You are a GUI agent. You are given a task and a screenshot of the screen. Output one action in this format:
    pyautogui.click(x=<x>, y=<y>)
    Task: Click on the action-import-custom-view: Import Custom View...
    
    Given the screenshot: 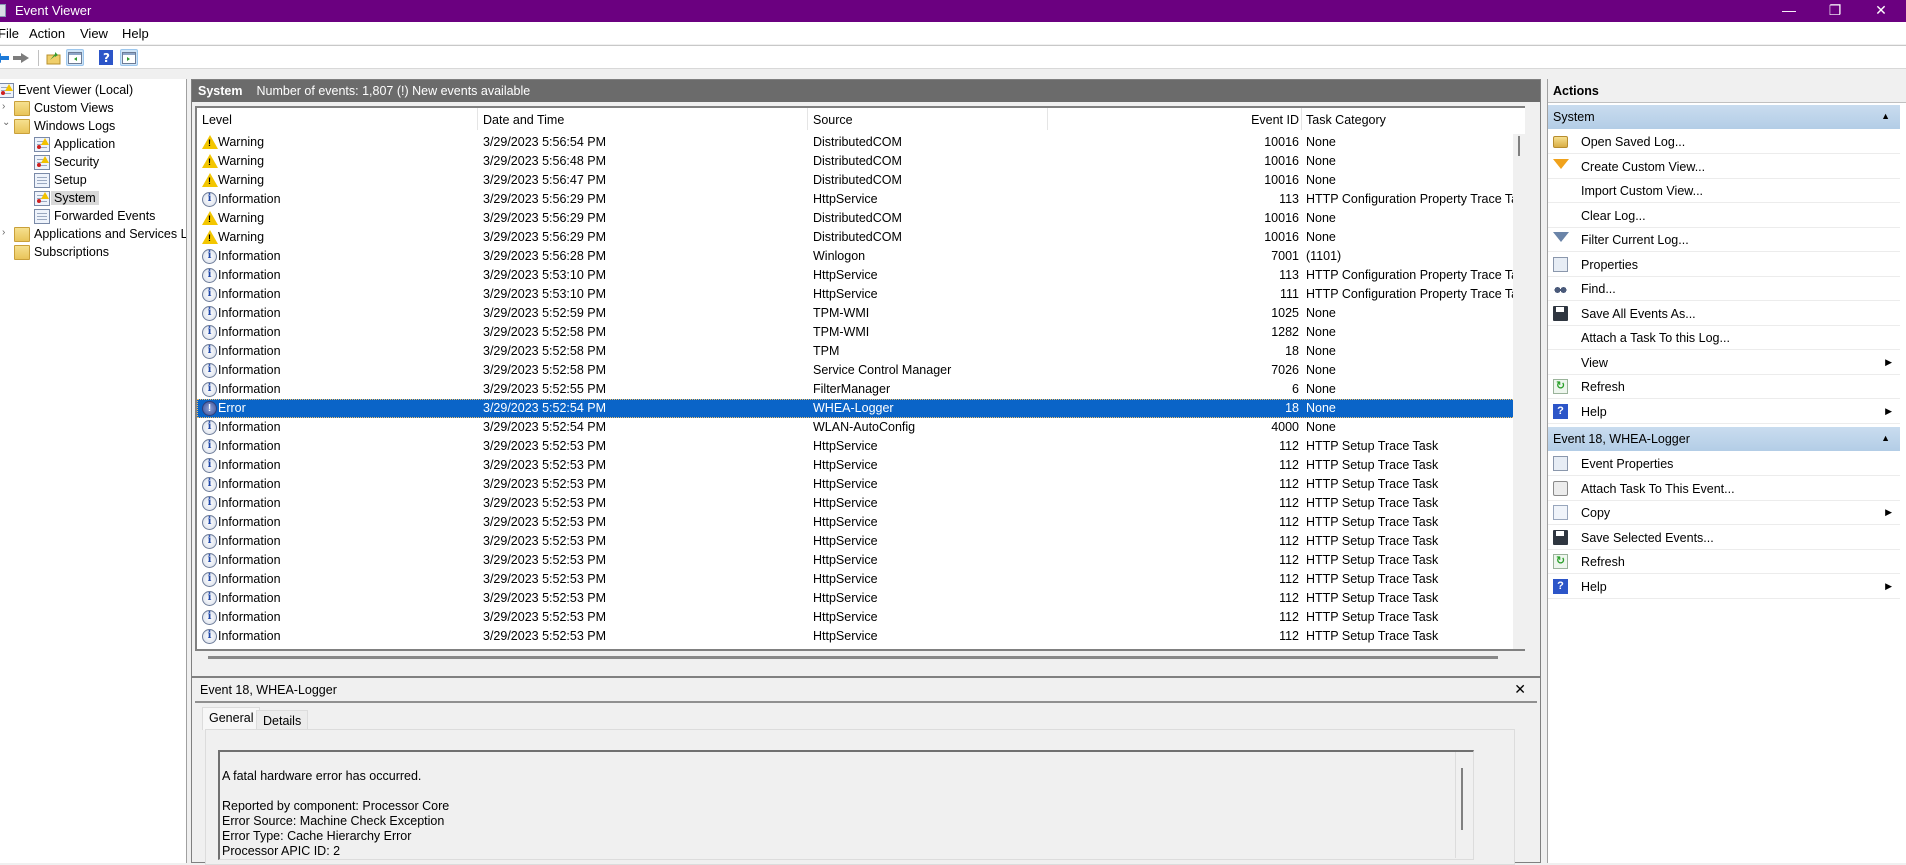 What is the action you would take?
    pyautogui.click(x=1724, y=191)
    